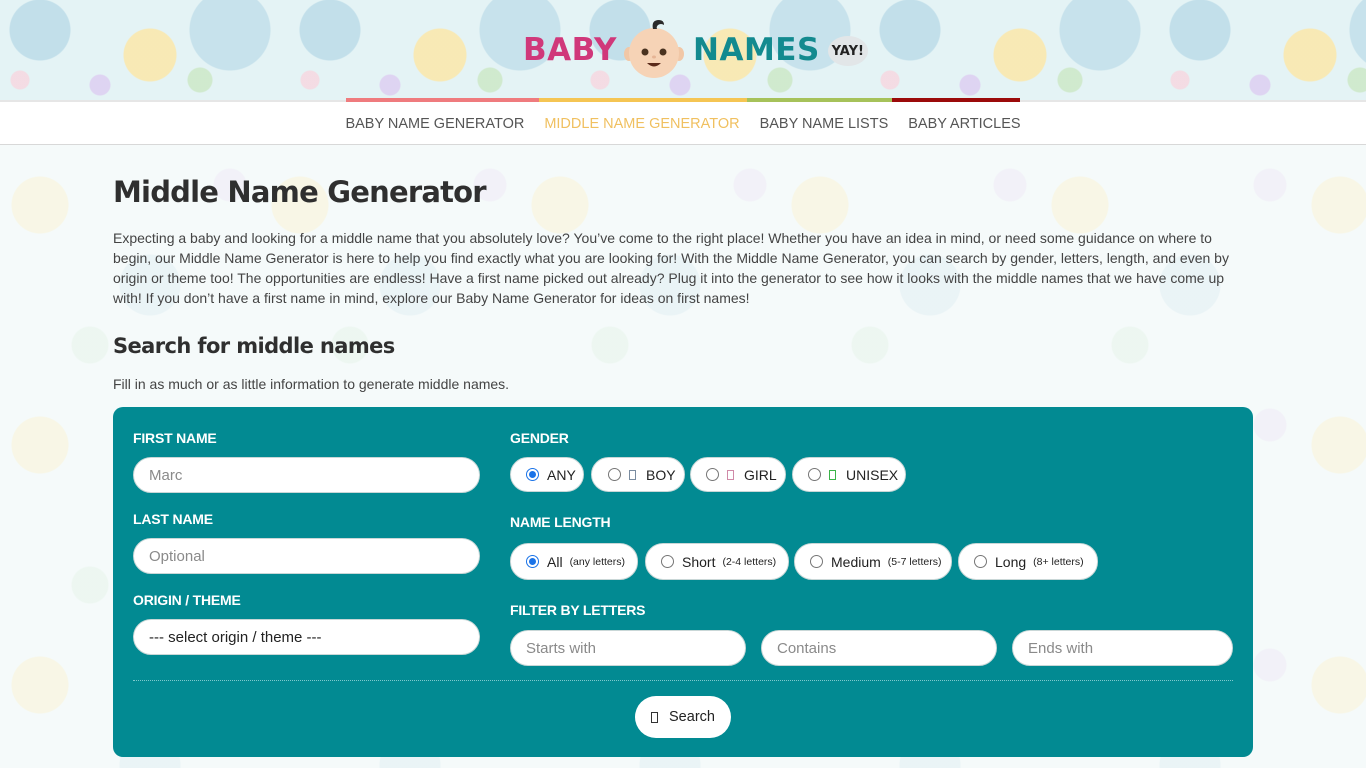  I want to click on length-option-all: All (any letters), so click(574, 561).